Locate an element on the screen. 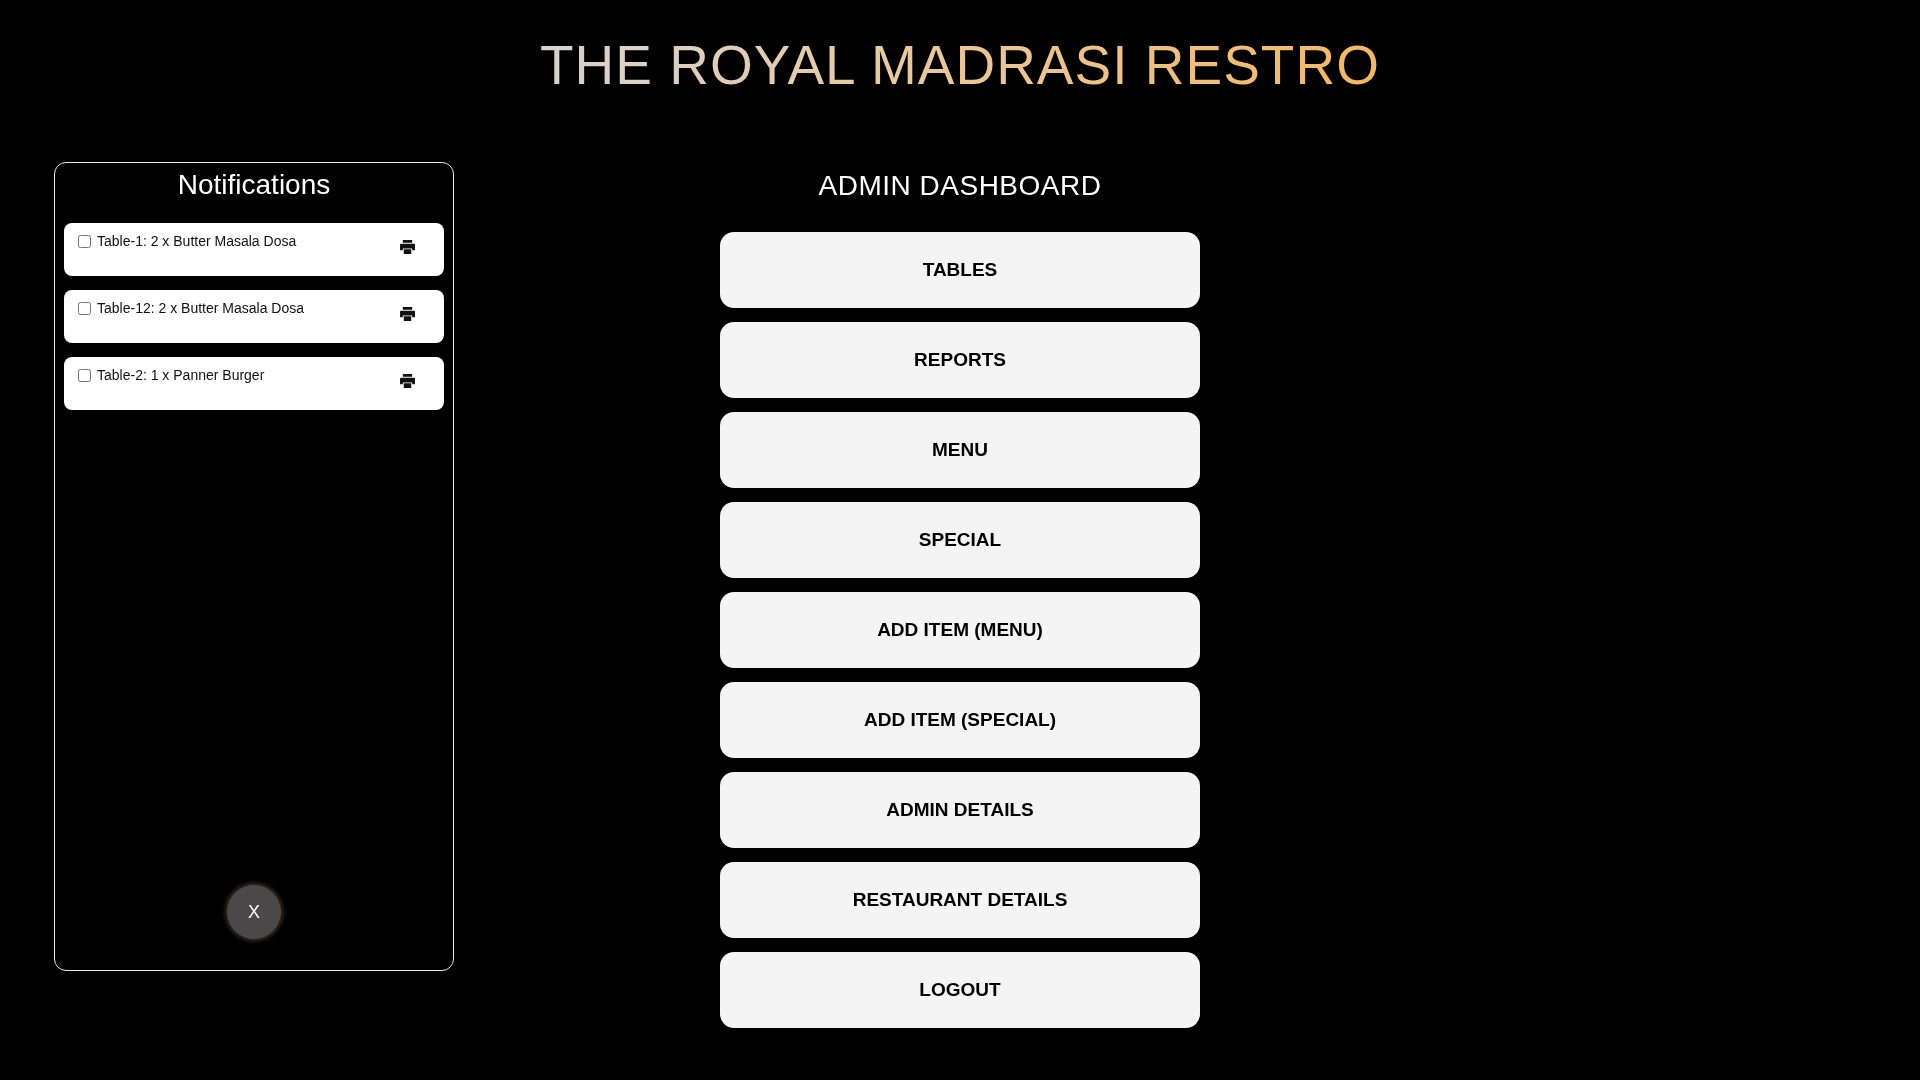 The image size is (1920, 1080). dashboard-button: REPORTS is located at coordinates (960, 360).